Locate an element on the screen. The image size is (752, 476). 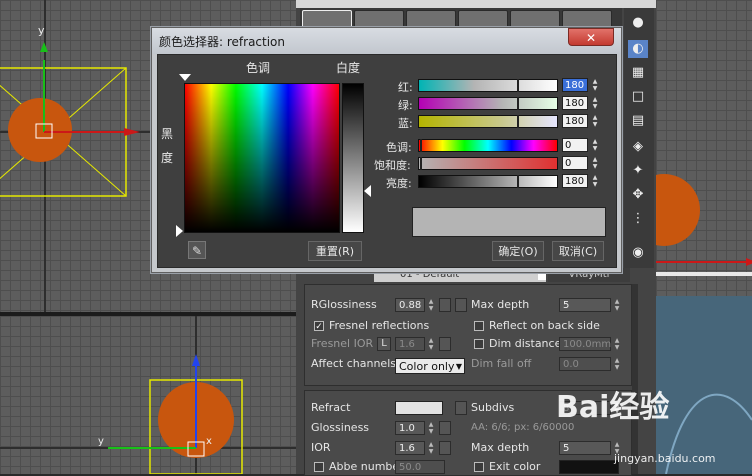
dim-falloff-input: 0.0 is located at coordinates (585, 364).